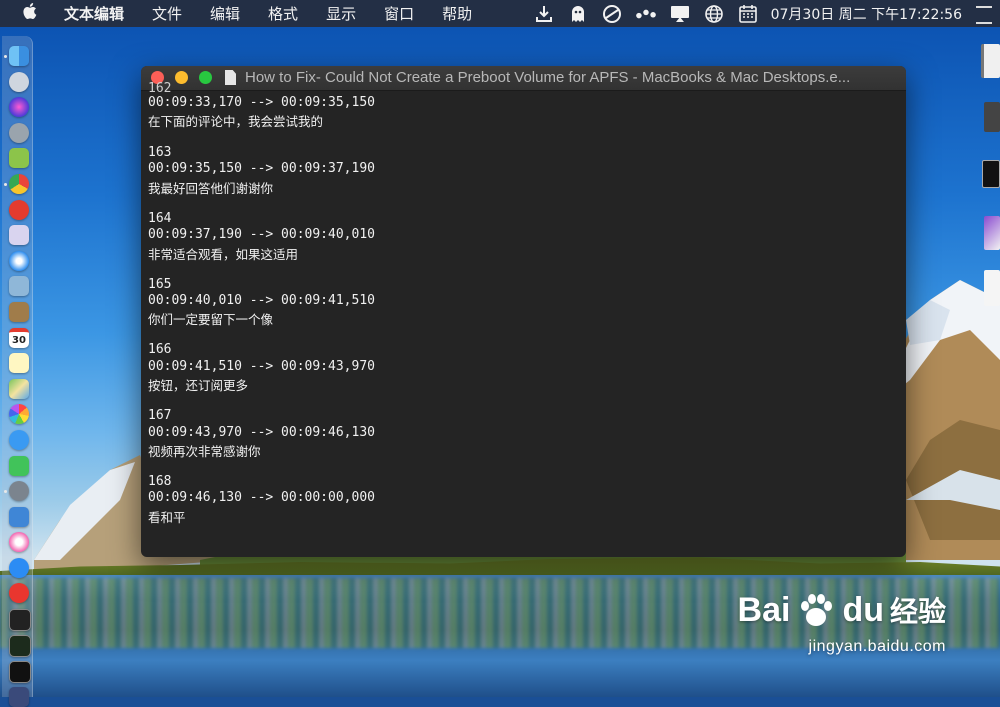 The height and width of the screenshot is (707, 1000). Describe the element at coordinates (167, 517) in the screenshot. I see `subtitle-text: 看和平` at that location.